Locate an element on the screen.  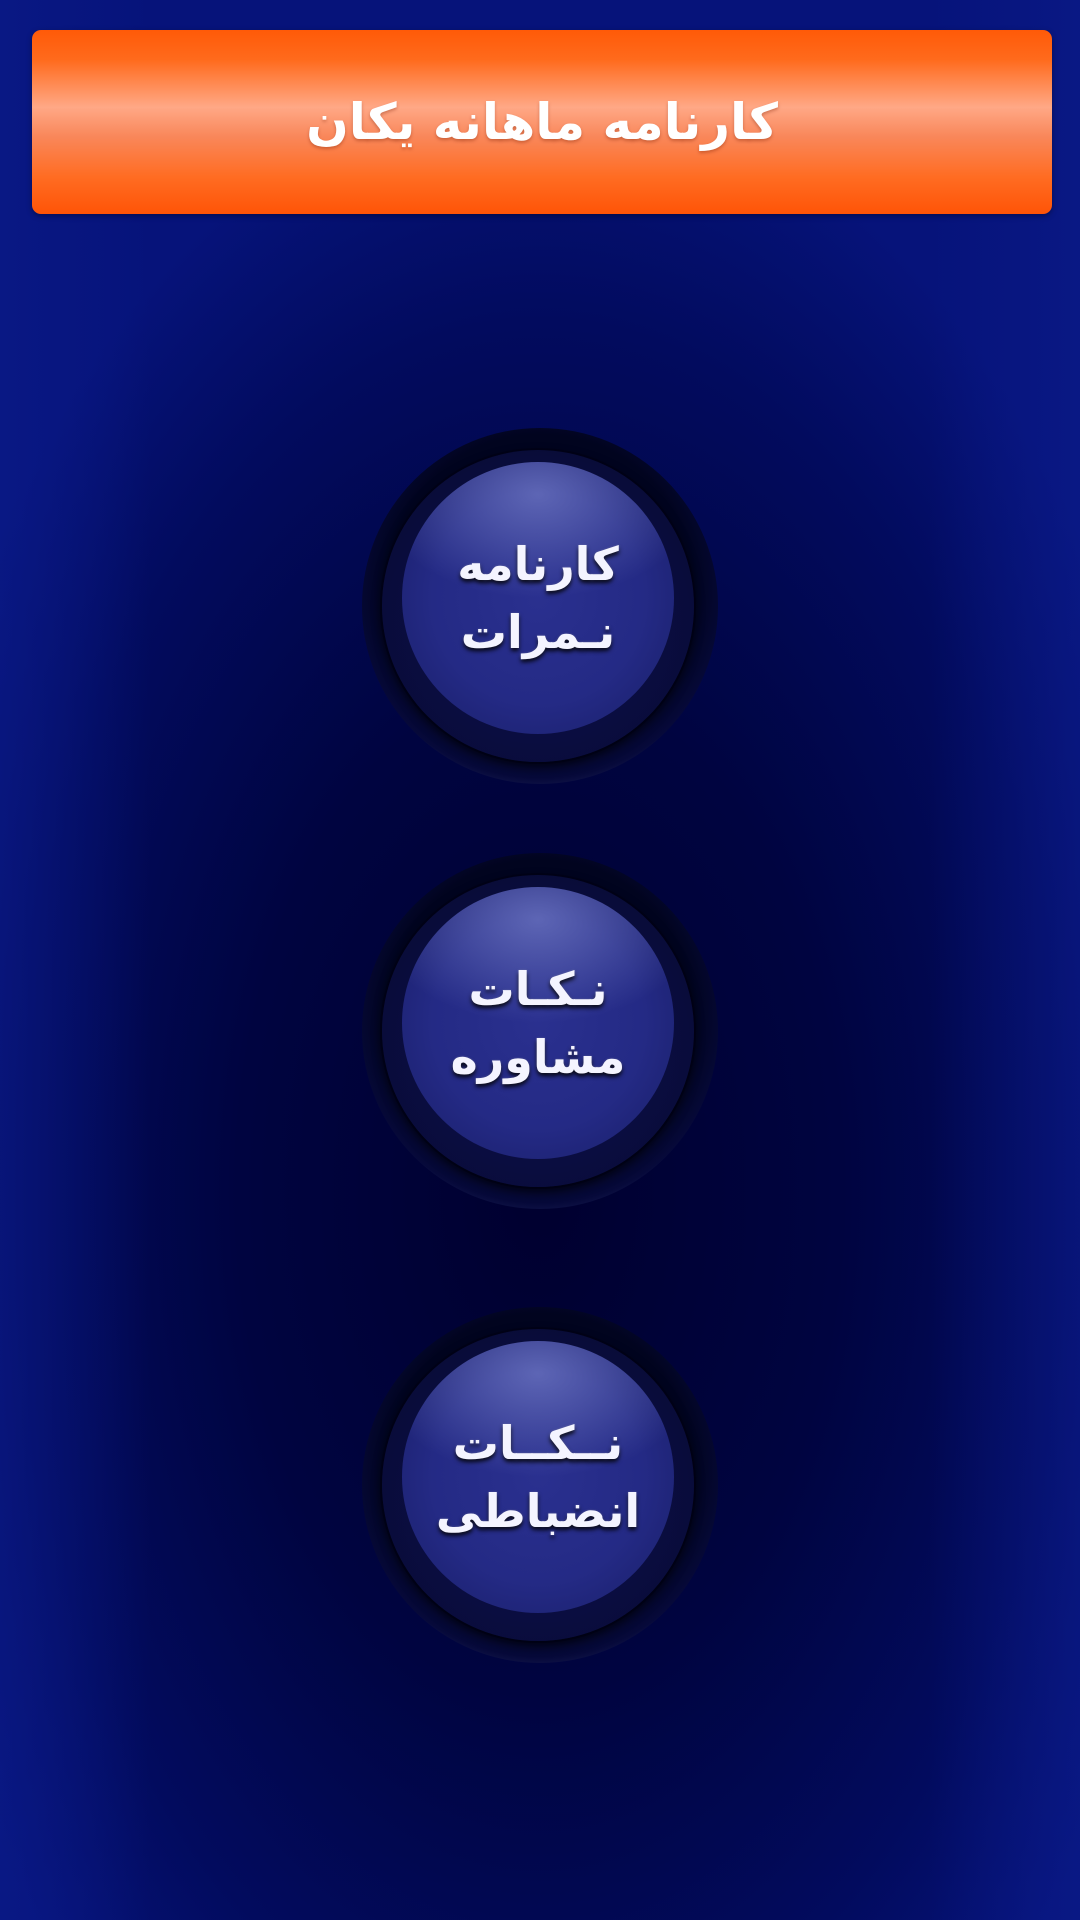
discipline-notes-label-line1: نــکــات is located at coordinates (538, 1443).